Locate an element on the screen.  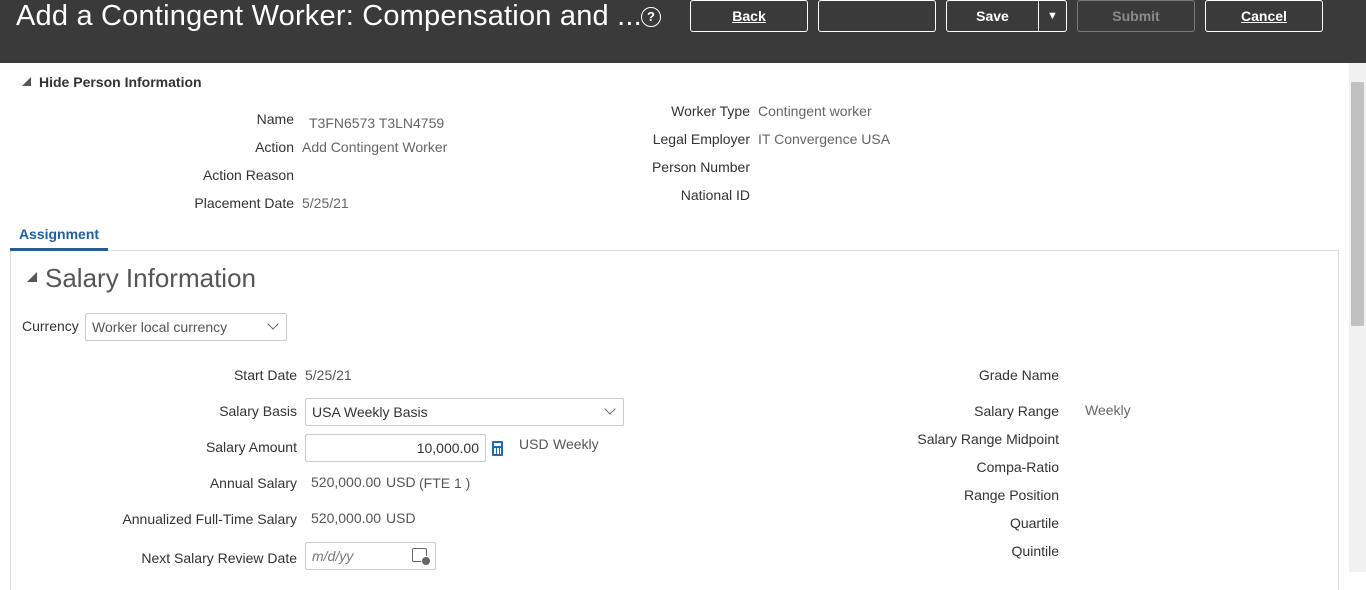
worker-type-value: Contingent worker is located at coordinates (815, 111).